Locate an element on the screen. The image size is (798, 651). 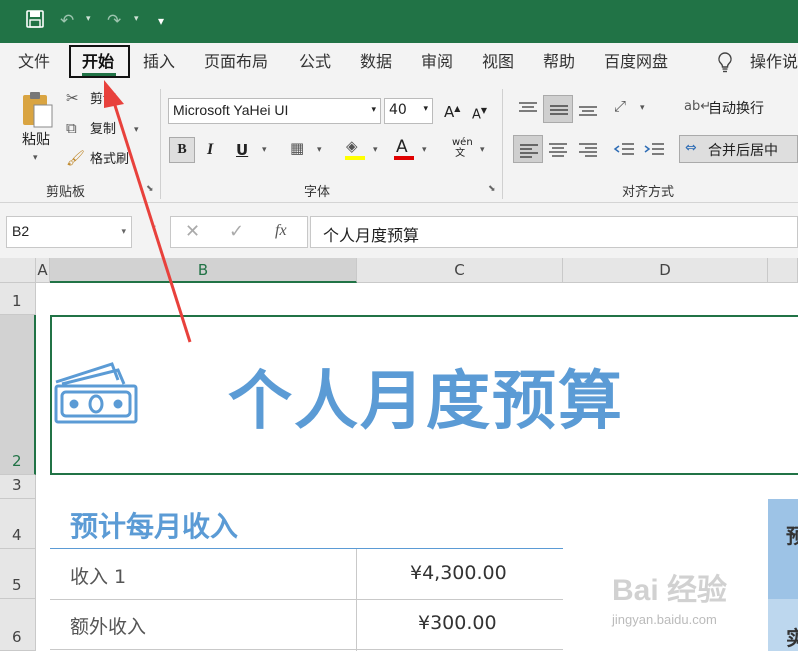
increase-font-size-icon: A▲ is located at coordinates (452, 110).